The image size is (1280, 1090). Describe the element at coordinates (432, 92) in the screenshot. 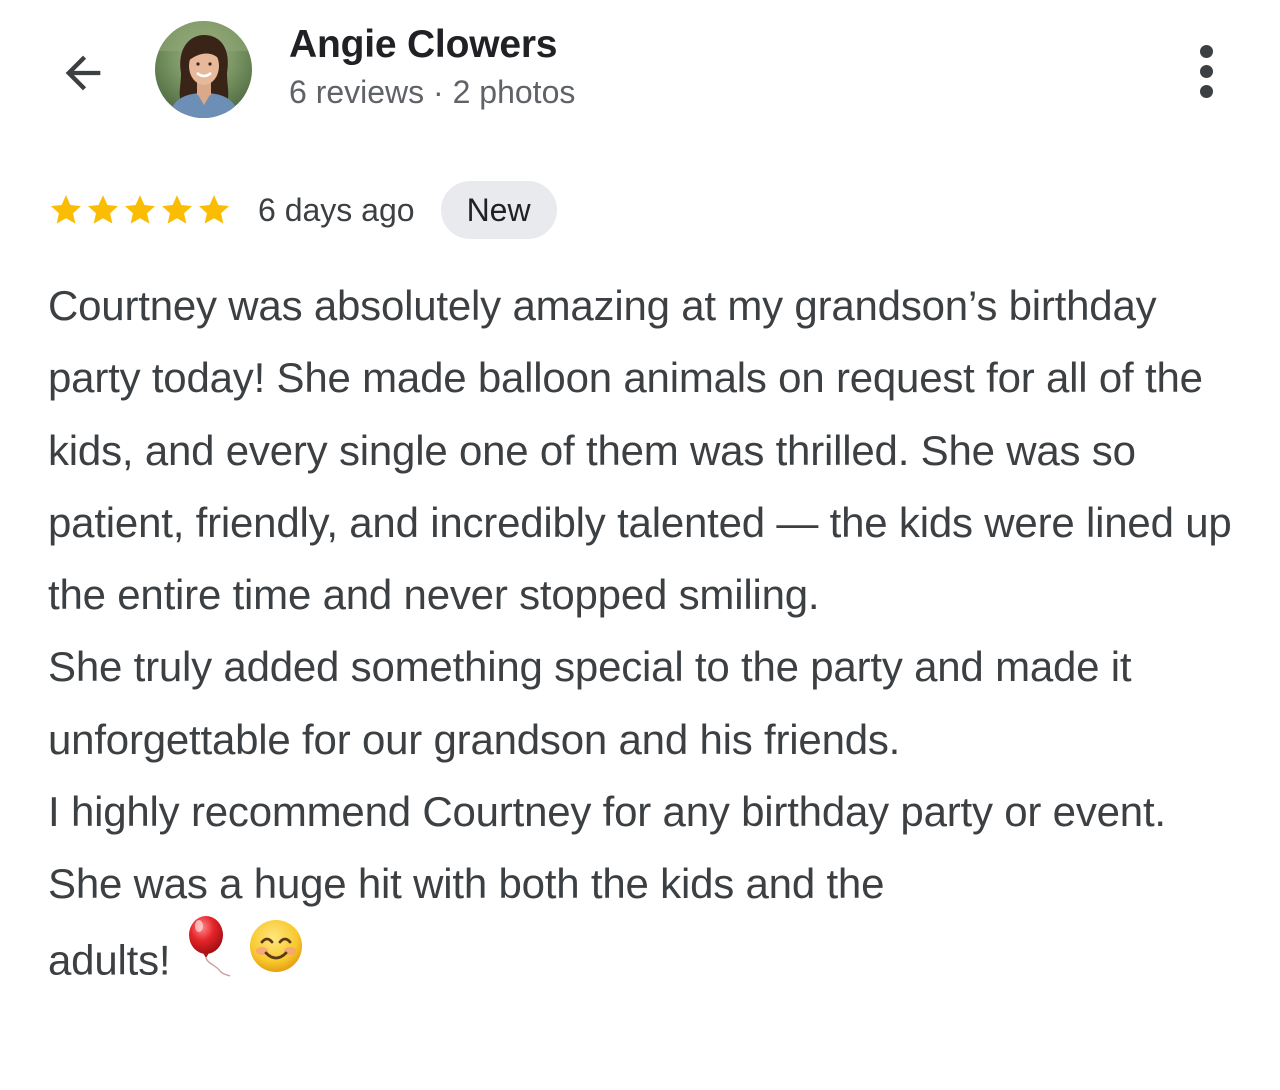

I see `reviewer-meta: 6 reviews · 2 photos` at that location.